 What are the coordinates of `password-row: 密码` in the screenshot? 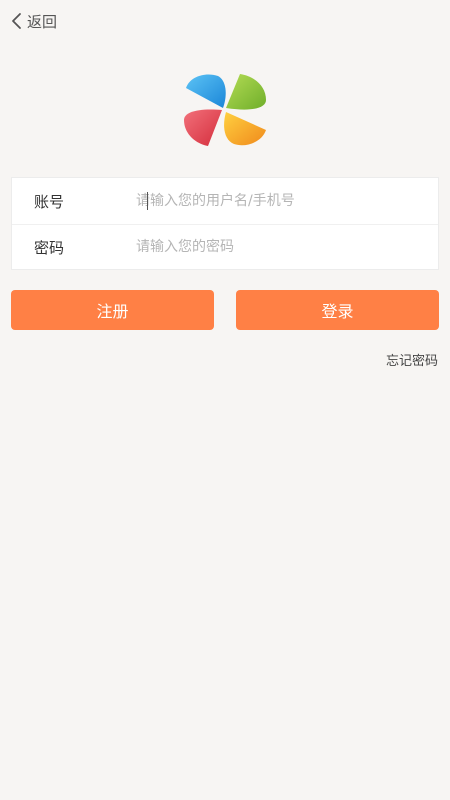 It's located at (225, 247).